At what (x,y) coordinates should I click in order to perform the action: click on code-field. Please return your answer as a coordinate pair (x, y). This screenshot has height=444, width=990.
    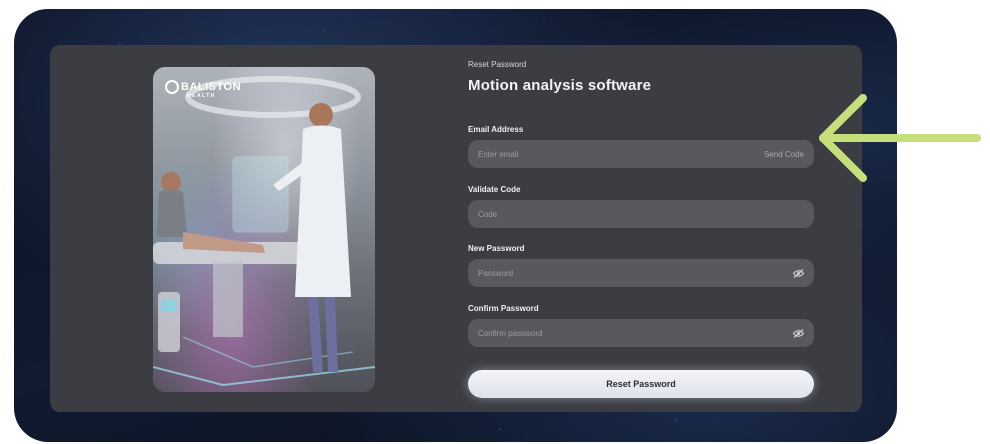
    Looking at the image, I should click on (608, 214).